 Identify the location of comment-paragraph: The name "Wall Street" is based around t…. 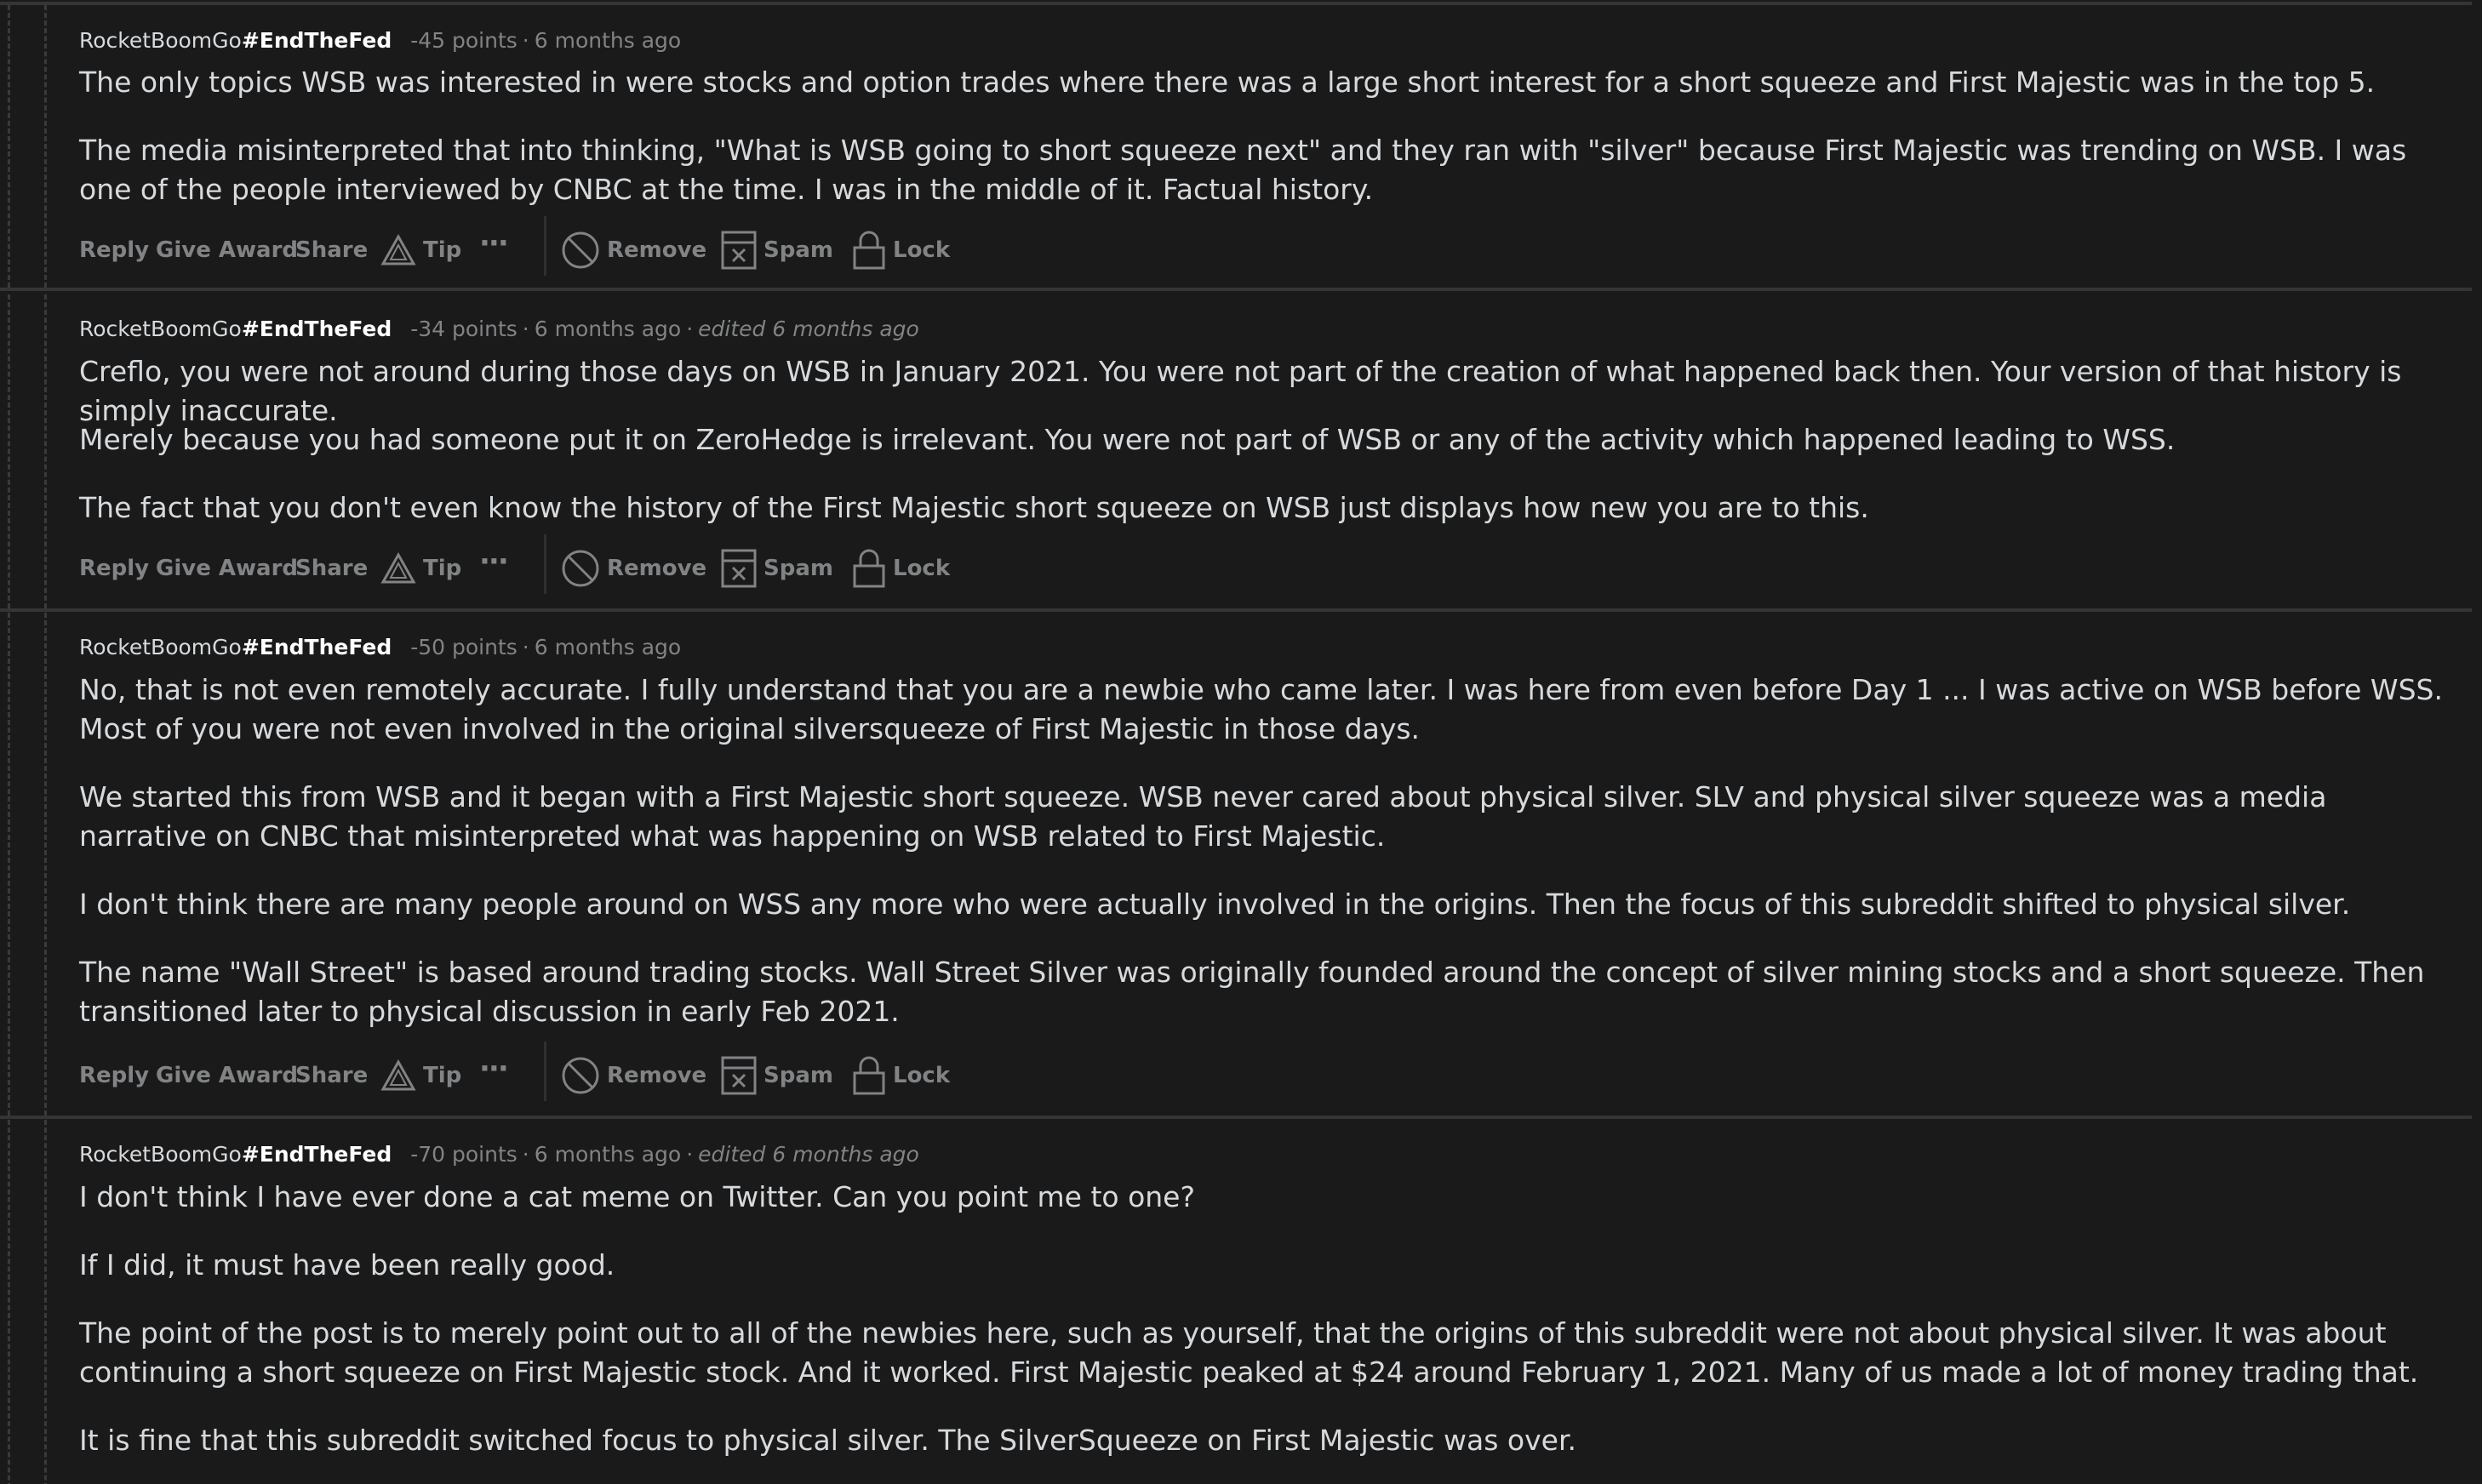
(1252, 992).